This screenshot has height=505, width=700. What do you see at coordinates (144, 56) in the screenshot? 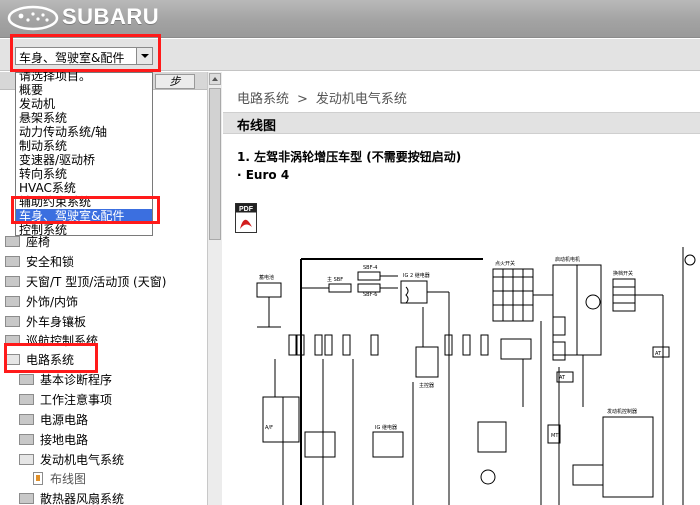
I see `chevron-down-icon` at bounding box center [144, 56].